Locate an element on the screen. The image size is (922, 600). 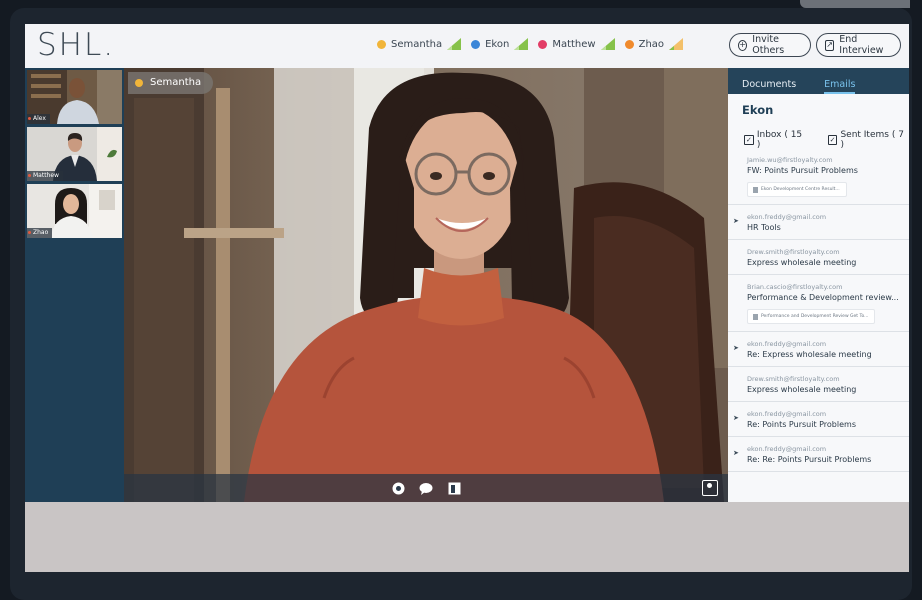
participant-matthew: Matthew is located at coordinates (576, 44).